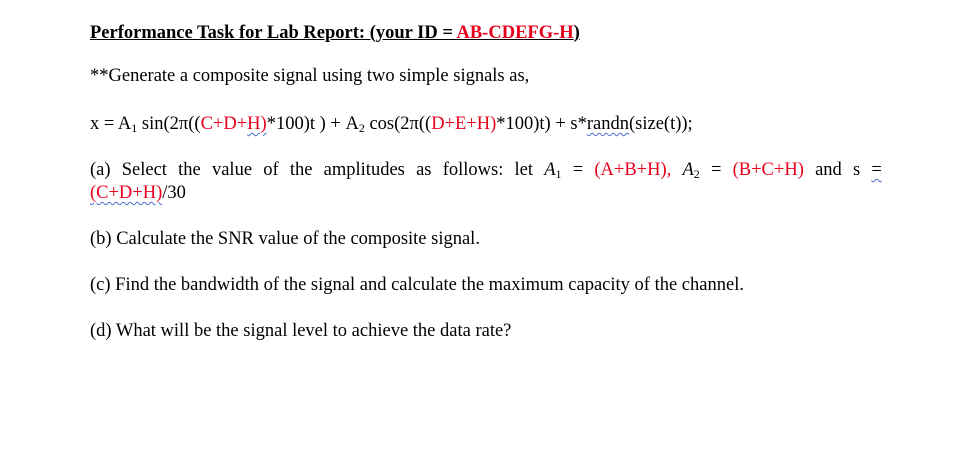 The image size is (962, 452). I want to click on formula-part: sin(2π((, so click(169, 124).